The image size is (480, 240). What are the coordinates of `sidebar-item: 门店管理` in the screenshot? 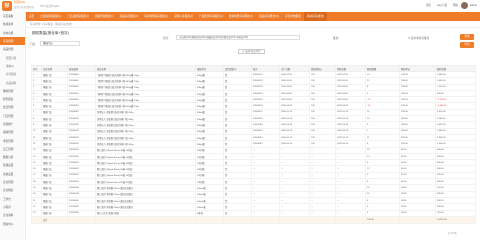 It's located at (12, 116).